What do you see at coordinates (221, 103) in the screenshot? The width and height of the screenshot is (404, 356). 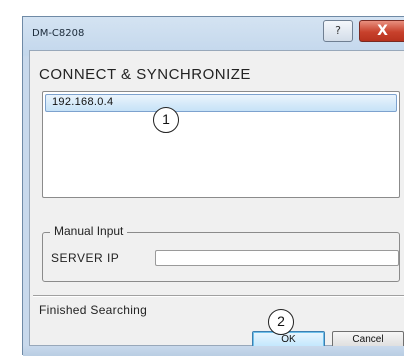 I see `server-list-item: 192.168.0.4` at bounding box center [221, 103].